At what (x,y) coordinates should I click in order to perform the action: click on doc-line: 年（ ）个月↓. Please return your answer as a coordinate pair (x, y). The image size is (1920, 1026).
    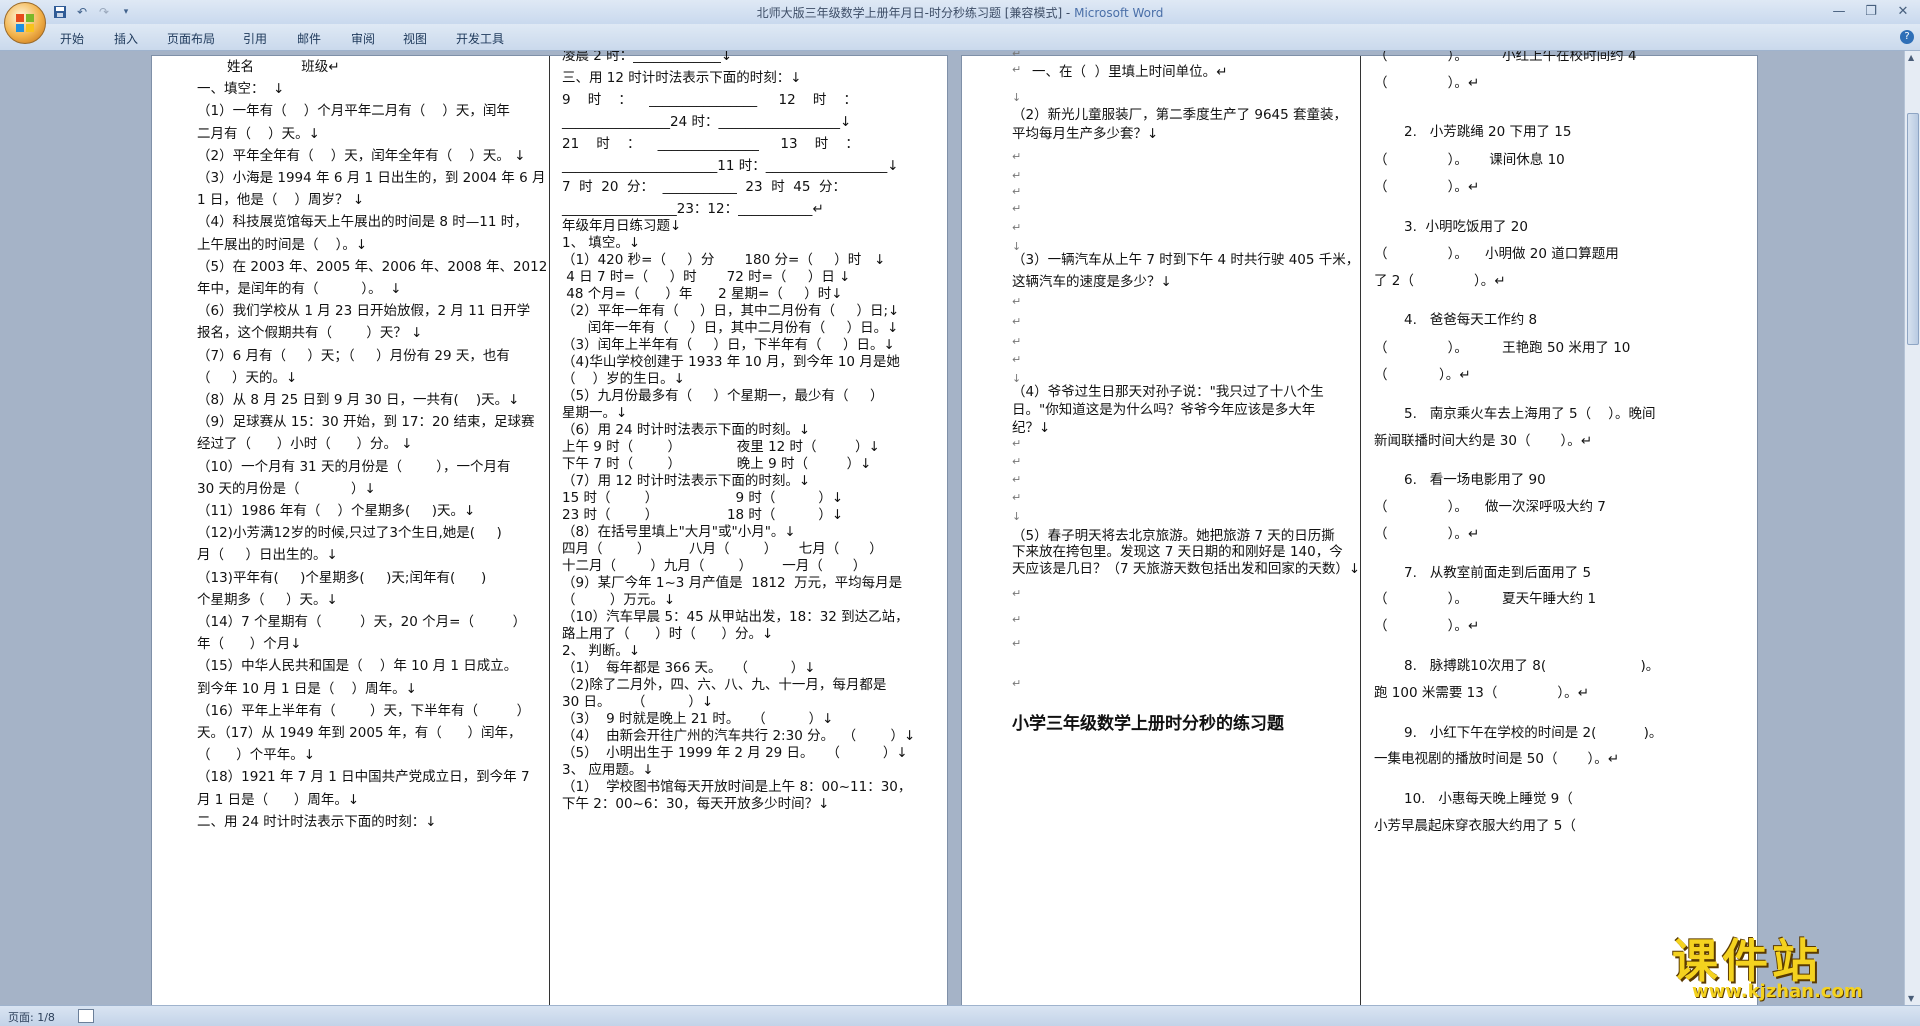
    Looking at the image, I should click on (249, 644).